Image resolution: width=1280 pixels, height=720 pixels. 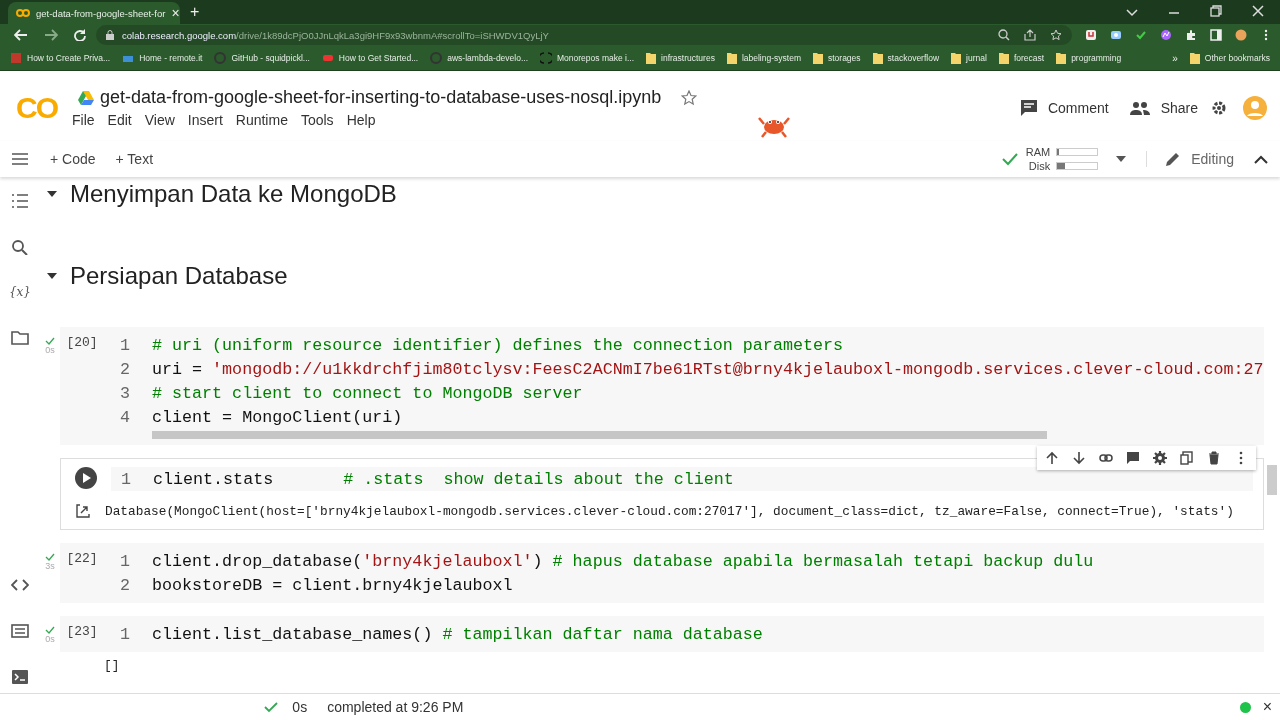 What do you see at coordinates (73, 159) in the screenshot?
I see `add-code-button: + Code` at bounding box center [73, 159].